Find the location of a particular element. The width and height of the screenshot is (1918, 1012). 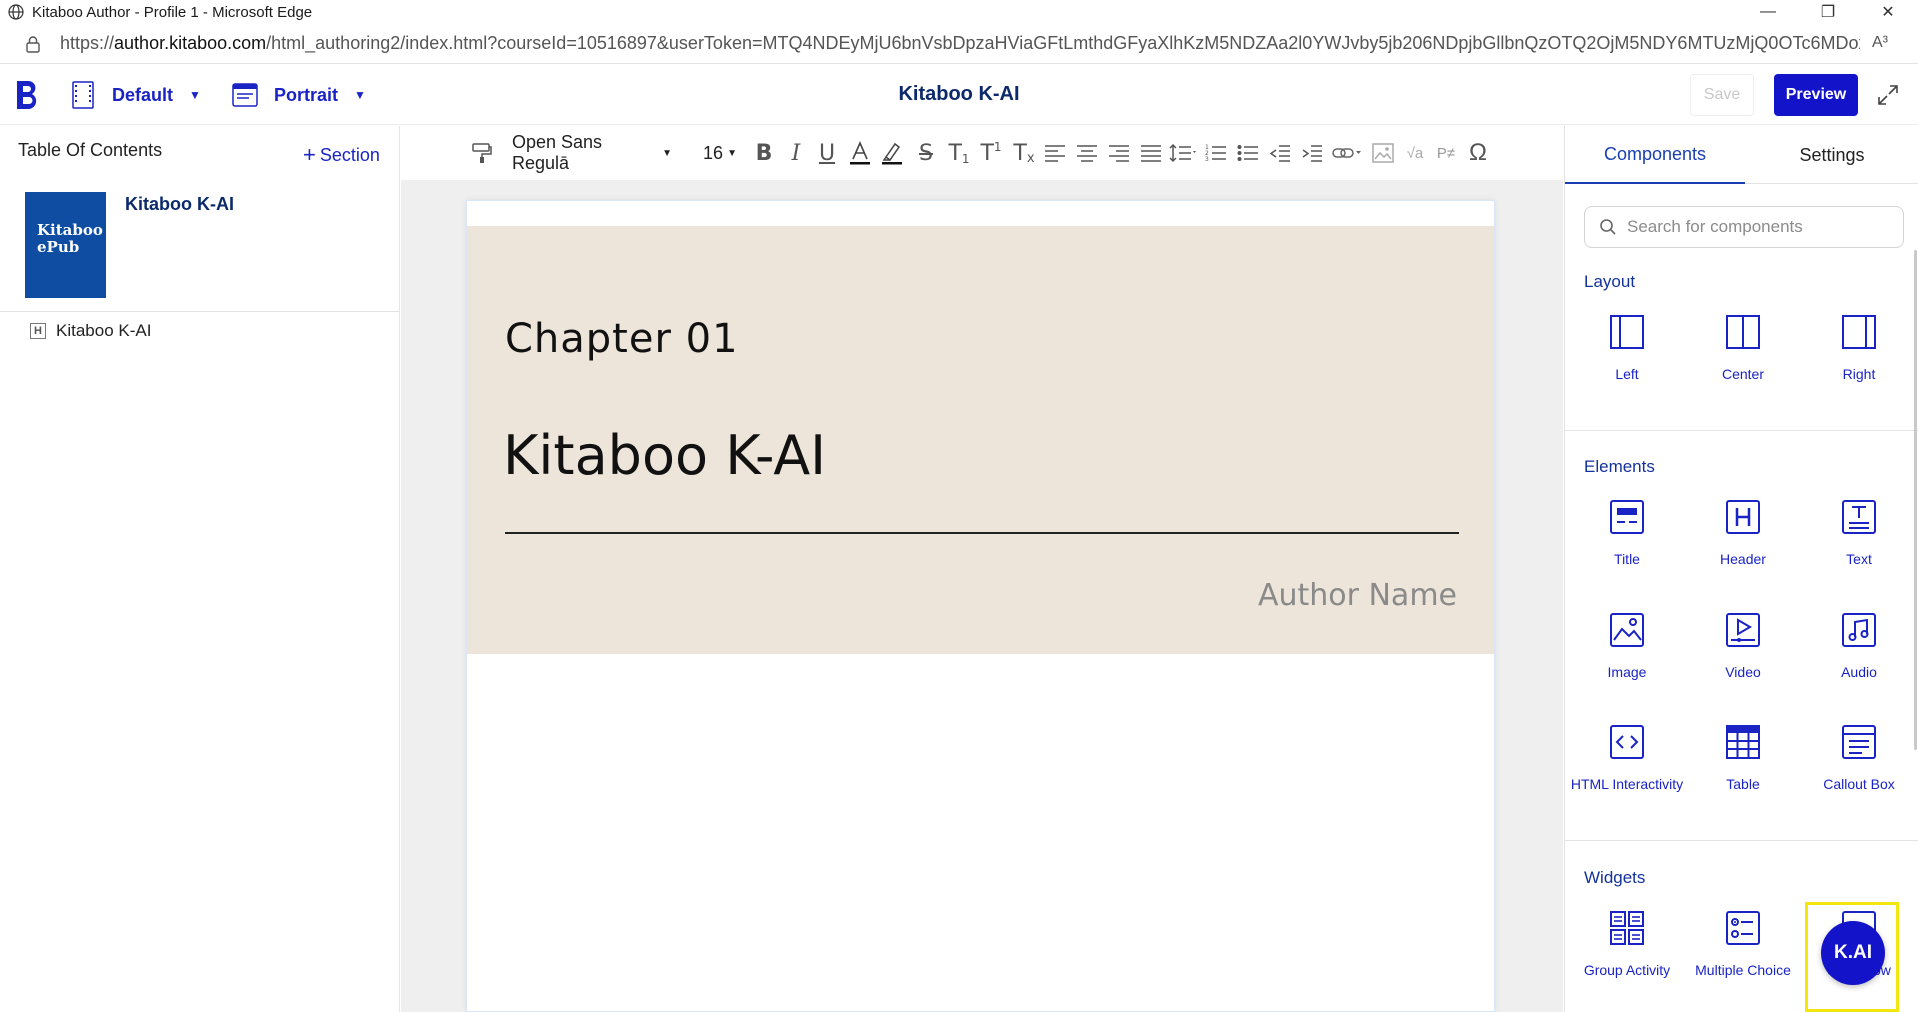

align-right-icon is located at coordinates (1119, 153).